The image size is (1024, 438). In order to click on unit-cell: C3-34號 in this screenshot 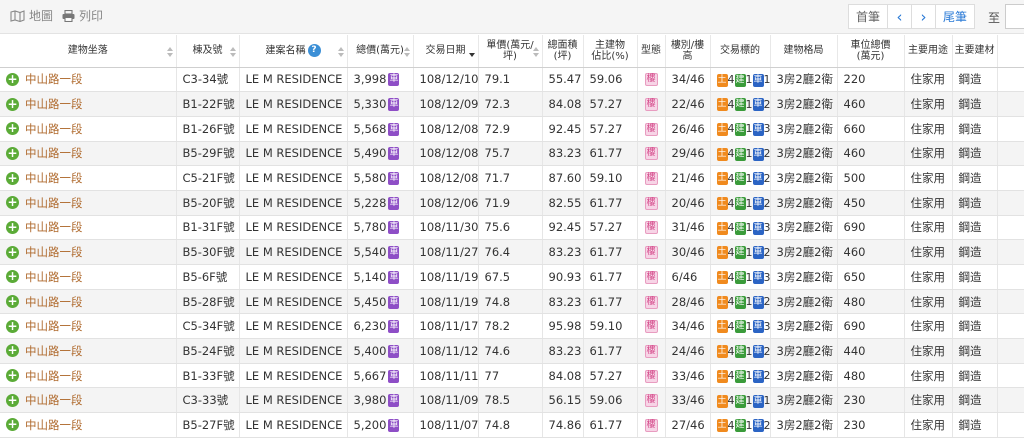, I will do `click(205, 79)`.